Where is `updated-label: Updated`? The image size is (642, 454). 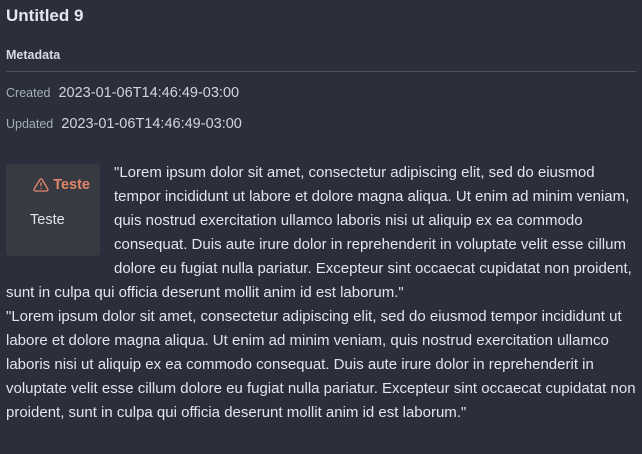 updated-label: Updated is located at coordinates (30, 124).